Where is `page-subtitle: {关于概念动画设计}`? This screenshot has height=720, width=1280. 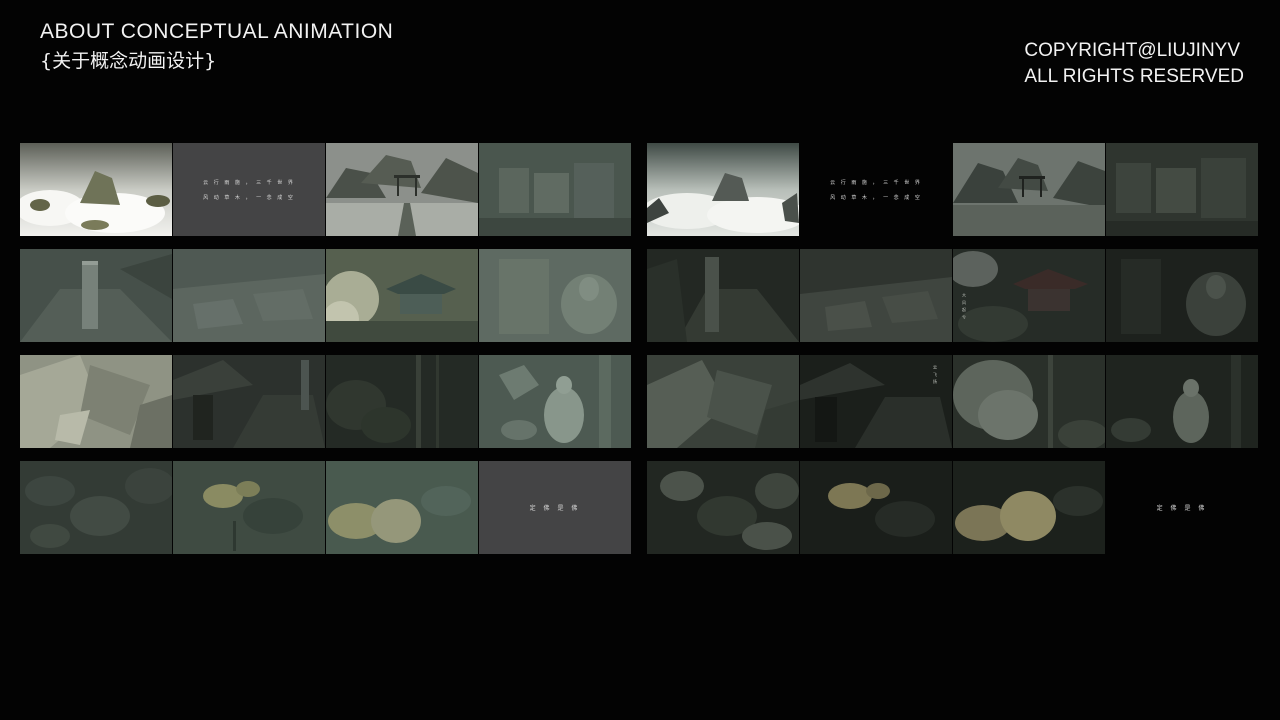 page-subtitle: {关于概念动画设计} is located at coordinates (128, 61).